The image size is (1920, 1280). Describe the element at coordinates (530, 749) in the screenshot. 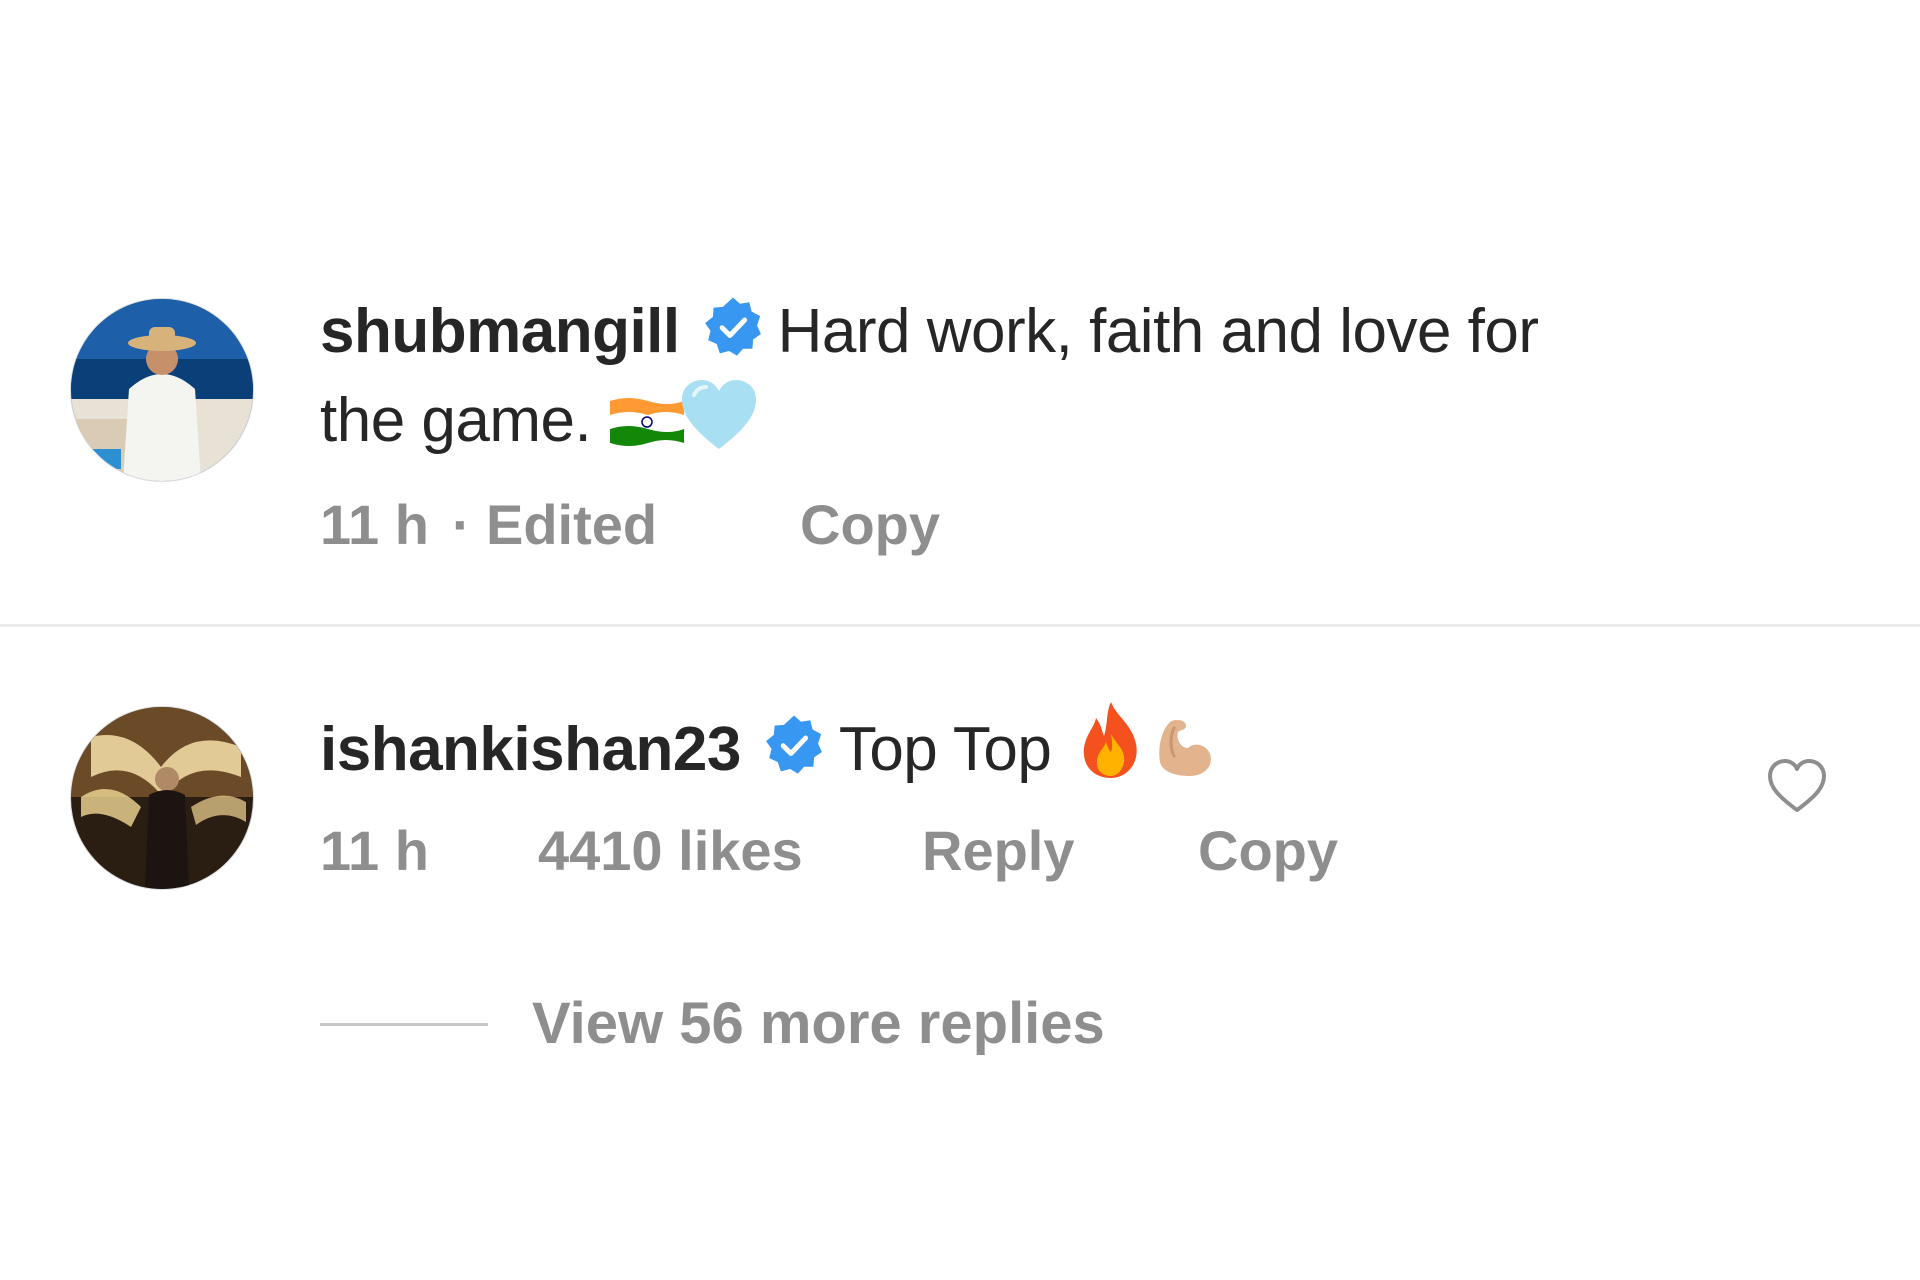

I see `username: ishankishan23` at that location.